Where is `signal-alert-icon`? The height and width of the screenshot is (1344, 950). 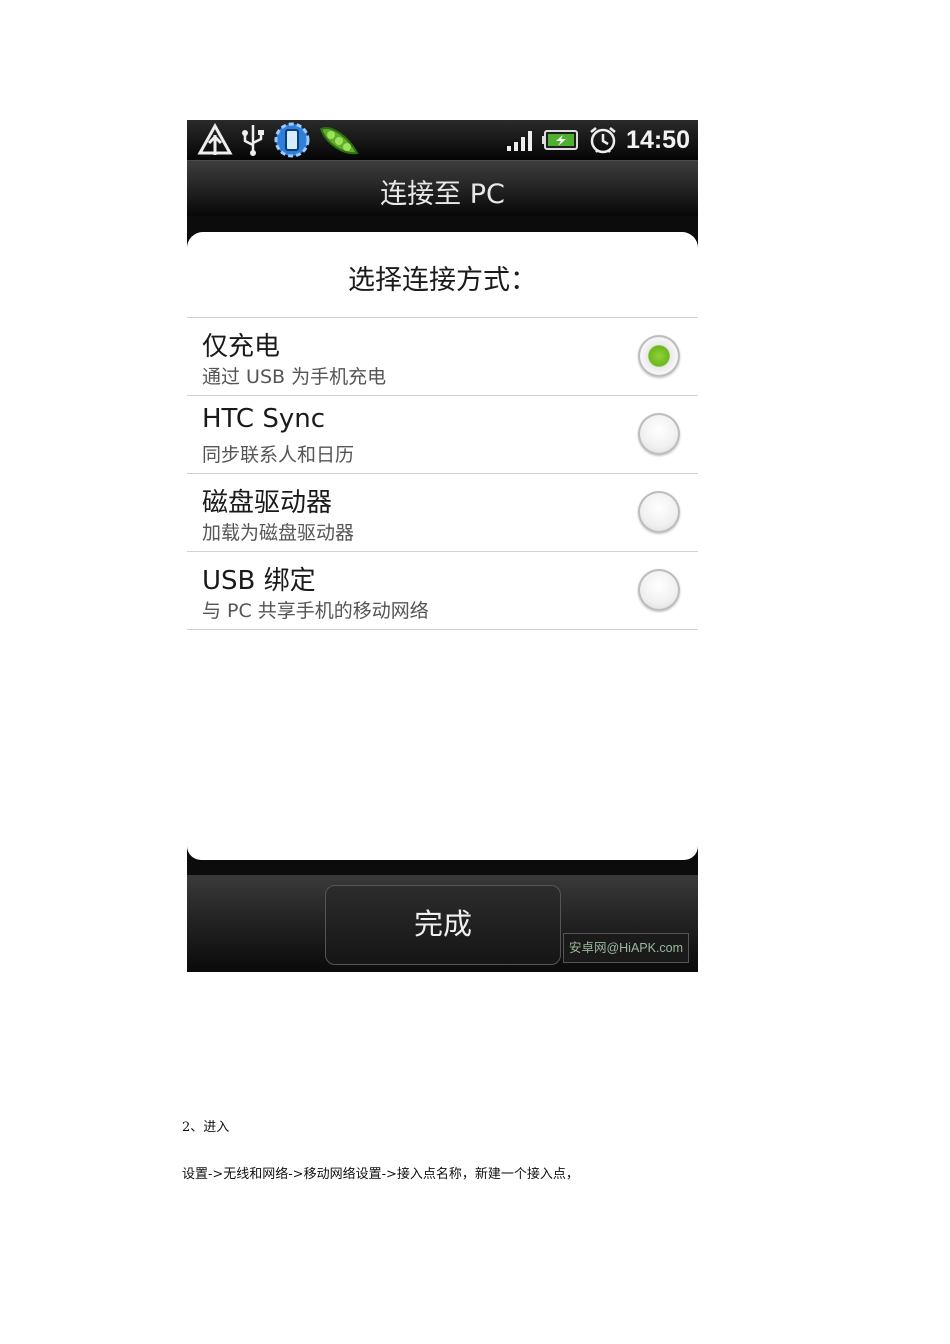 signal-alert-icon is located at coordinates (215, 139).